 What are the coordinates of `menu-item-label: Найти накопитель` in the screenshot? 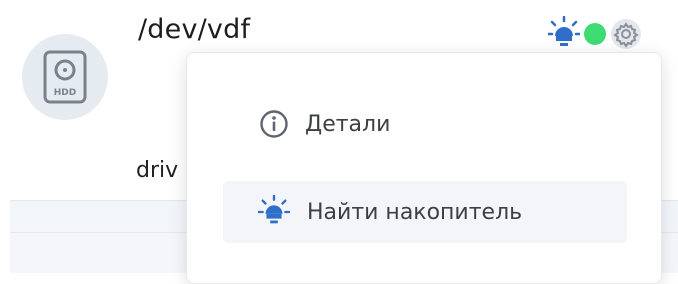 It's located at (415, 212).